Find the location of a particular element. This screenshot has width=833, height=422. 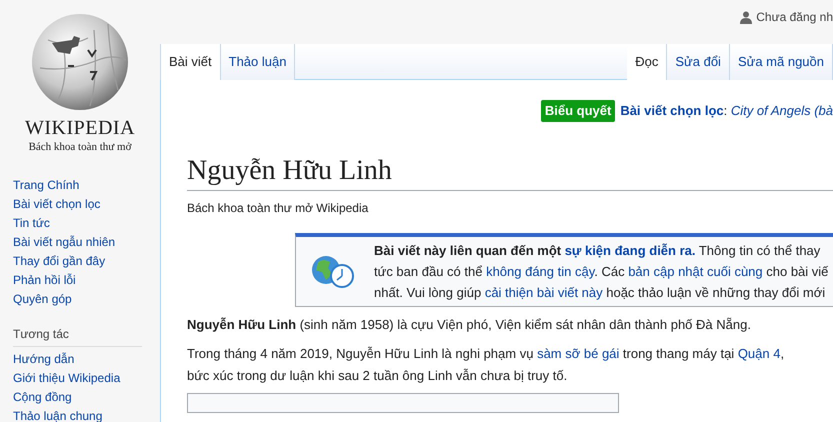

sidebar-link: Thay đổi gần đây is located at coordinates (86, 261).